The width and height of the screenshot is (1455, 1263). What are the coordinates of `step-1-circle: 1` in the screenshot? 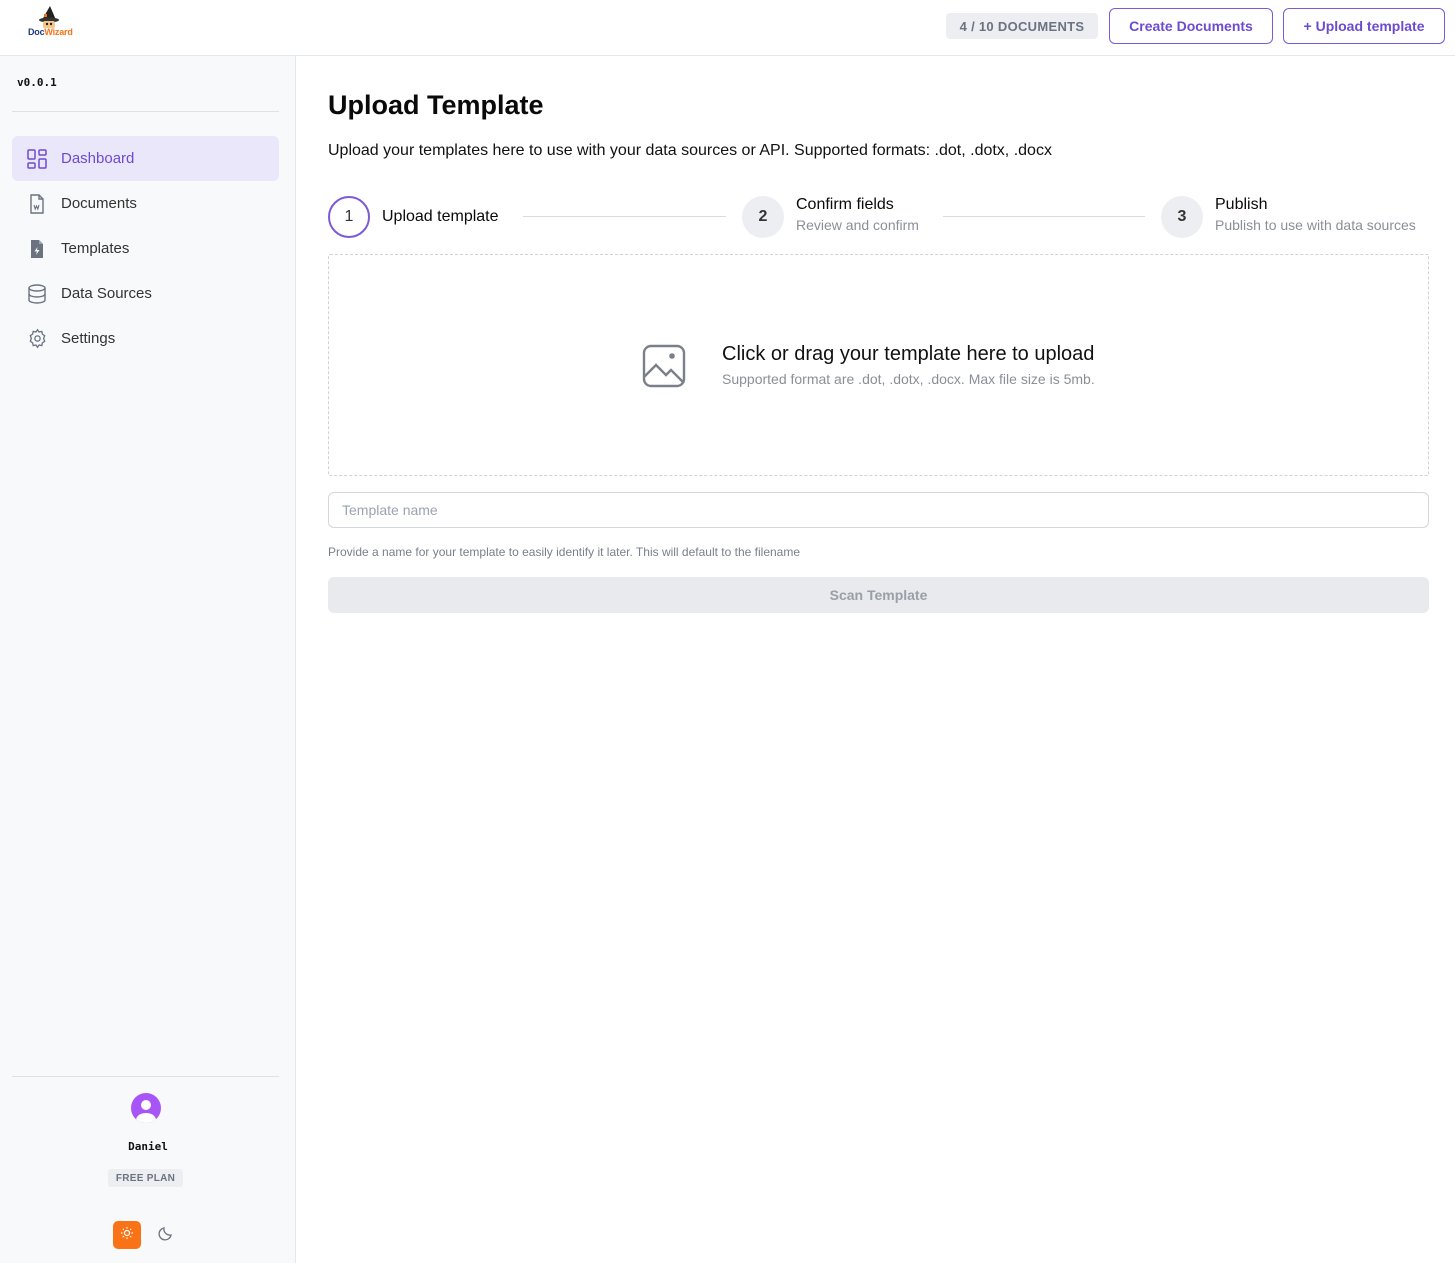 It's located at (349, 217).